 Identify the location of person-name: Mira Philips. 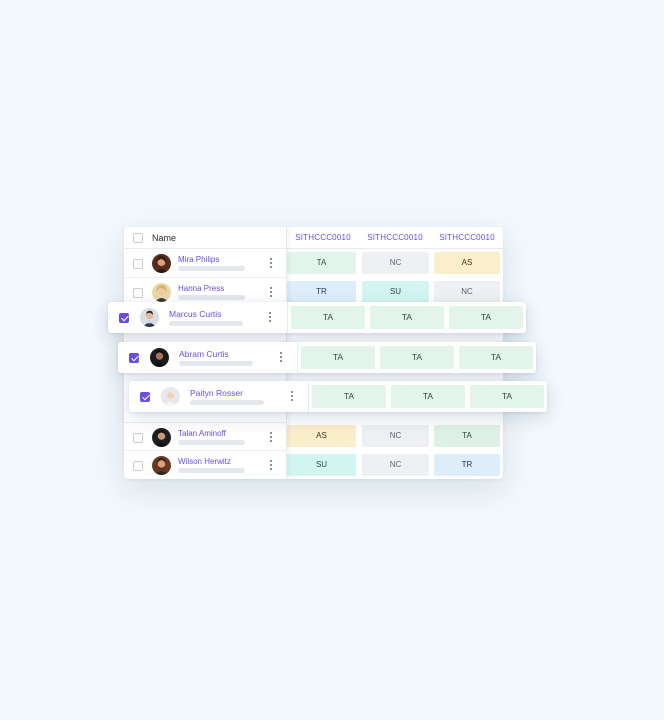
(198, 259).